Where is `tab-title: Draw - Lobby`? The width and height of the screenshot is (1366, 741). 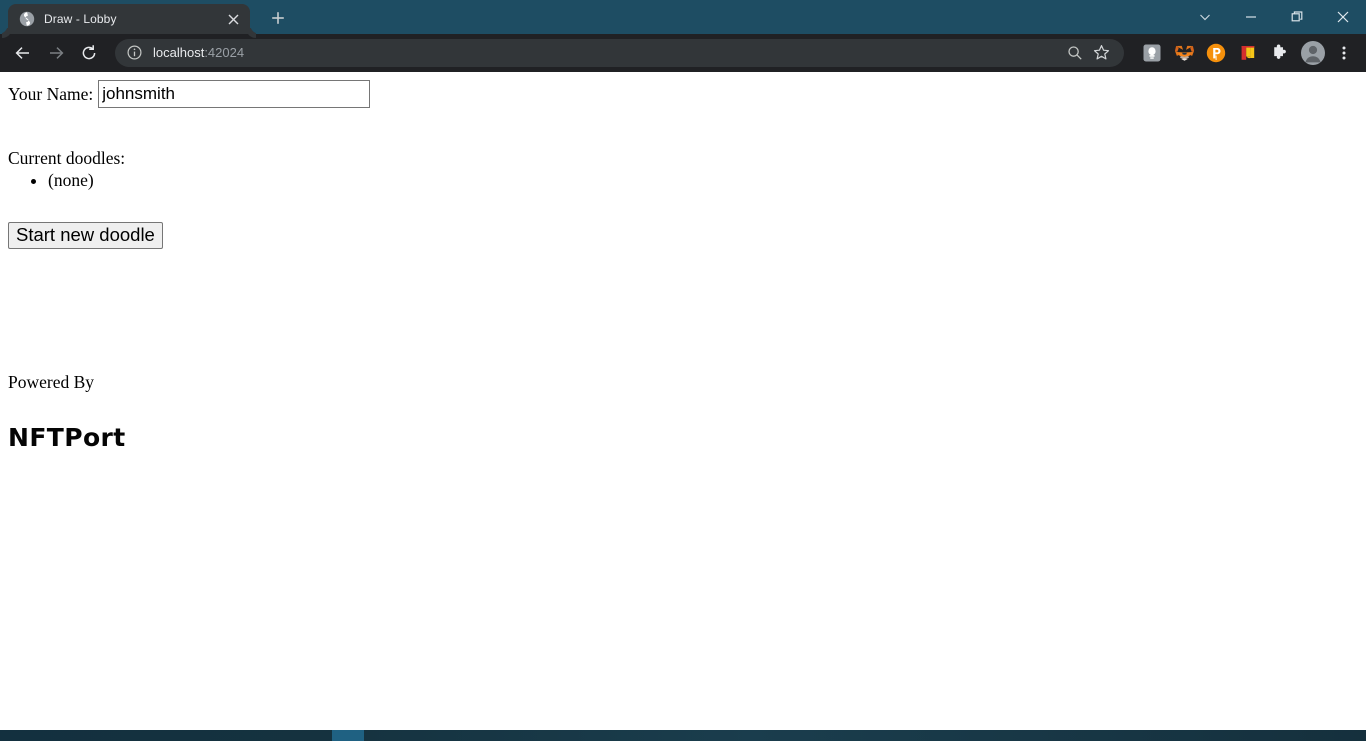
tab-title: Draw - Lobby is located at coordinates (80, 19).